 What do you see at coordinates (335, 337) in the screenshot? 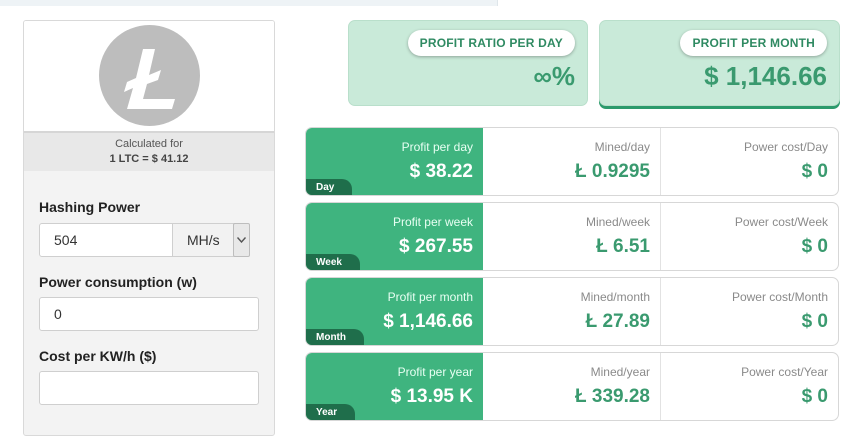
I see `period-tag: Month` at bounding box center [335, 337].